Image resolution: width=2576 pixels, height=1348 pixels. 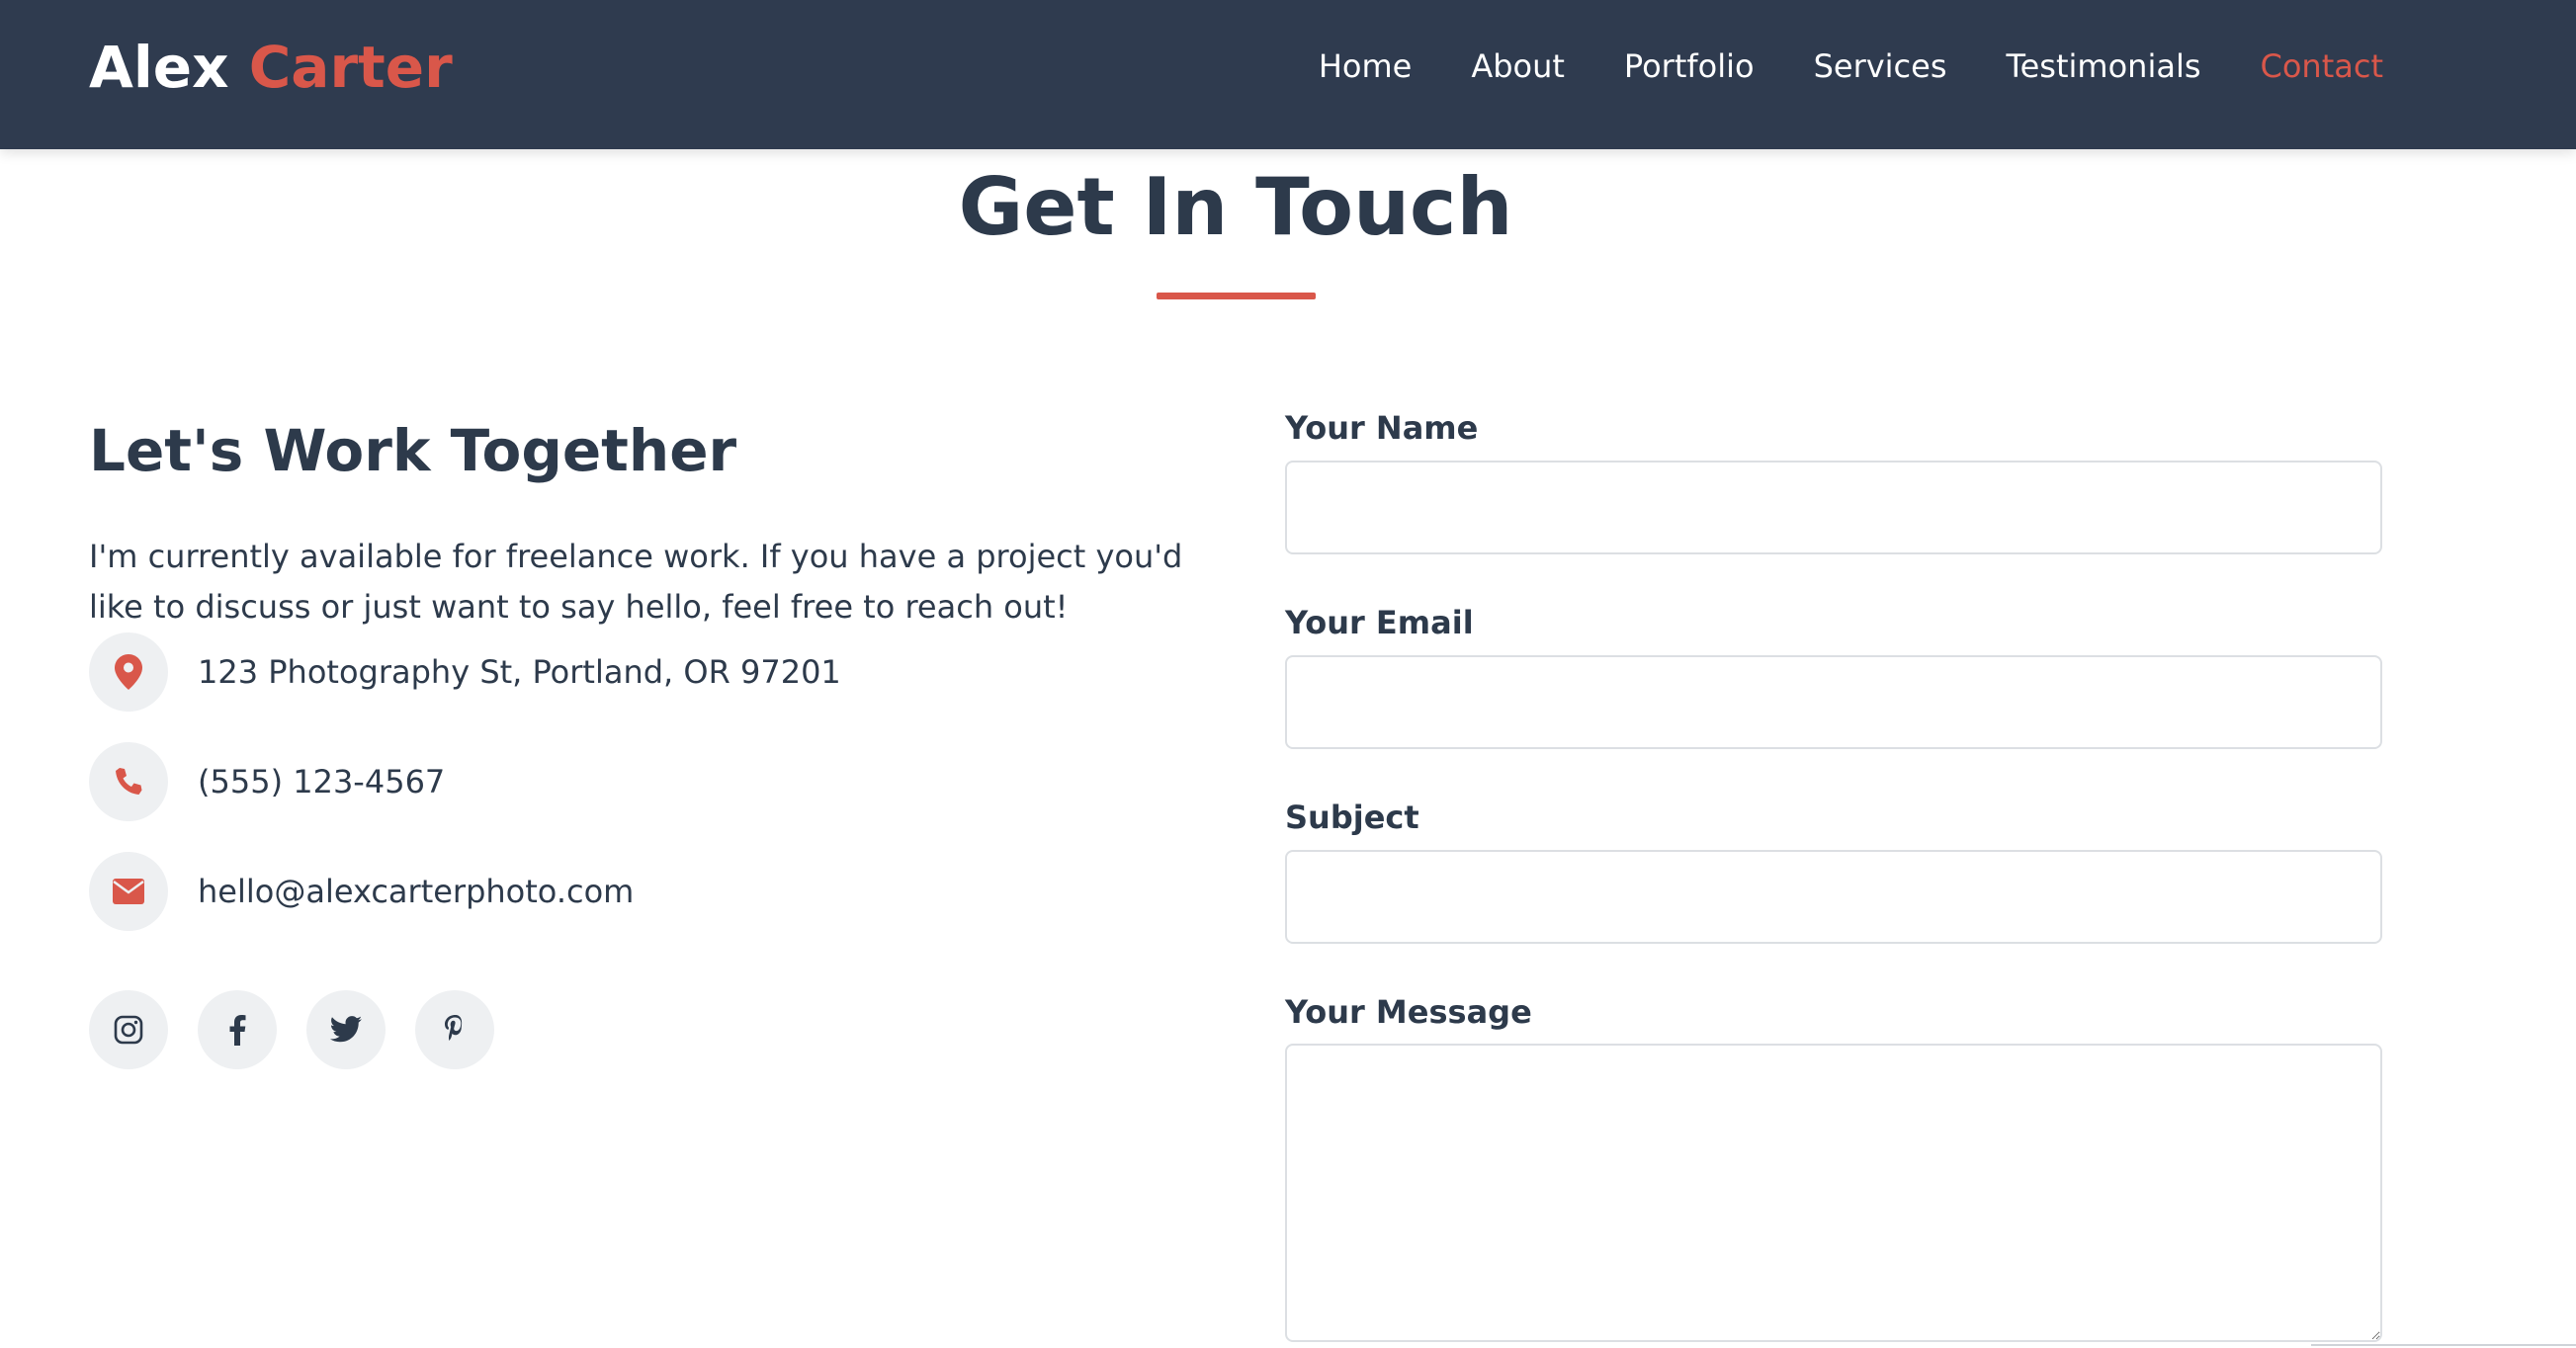 I want to click on bottom-edge-divider, so click(x=2443, y=1345).